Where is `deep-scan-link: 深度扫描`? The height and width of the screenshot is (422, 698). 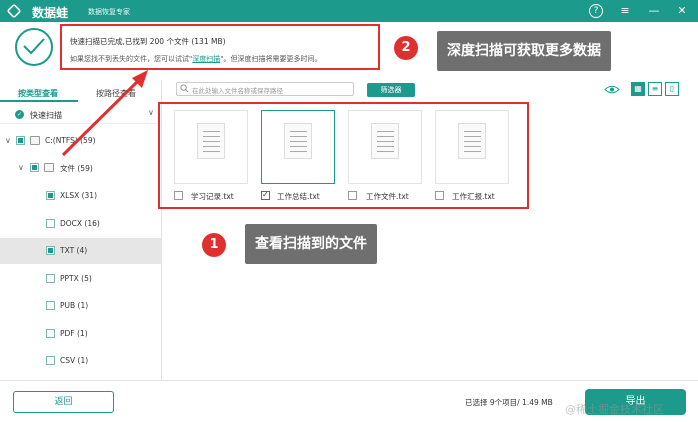
deep-scan-link: 深度扫描 is located at coordinates (206, 59).